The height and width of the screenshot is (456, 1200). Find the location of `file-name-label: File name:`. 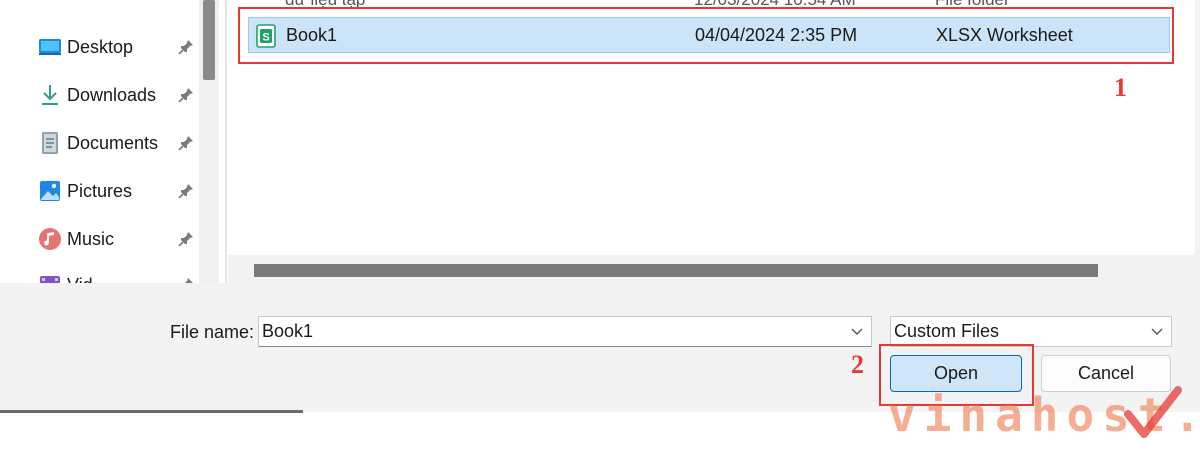

file-name-label: File name: is located at coordinates (212, 332).